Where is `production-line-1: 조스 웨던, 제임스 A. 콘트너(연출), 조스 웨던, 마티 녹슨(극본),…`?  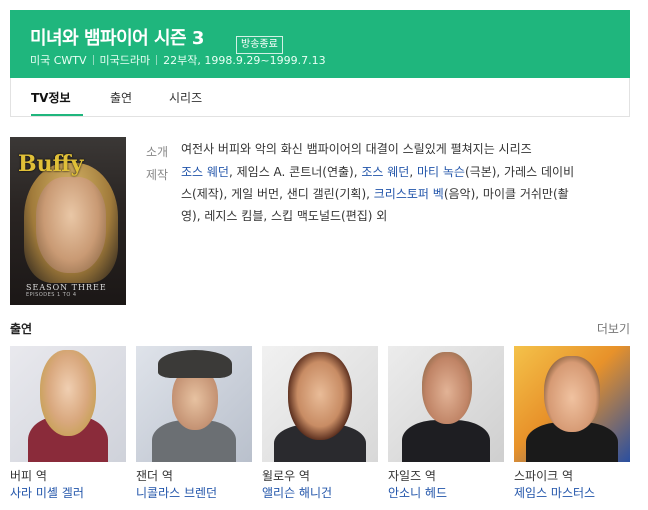 production-line-1: 조스 웨던, 제임스 A. 콘트너(연출), 조스 웨던, 마티 녹슨(극본),… is located at coordinates (396, 172).